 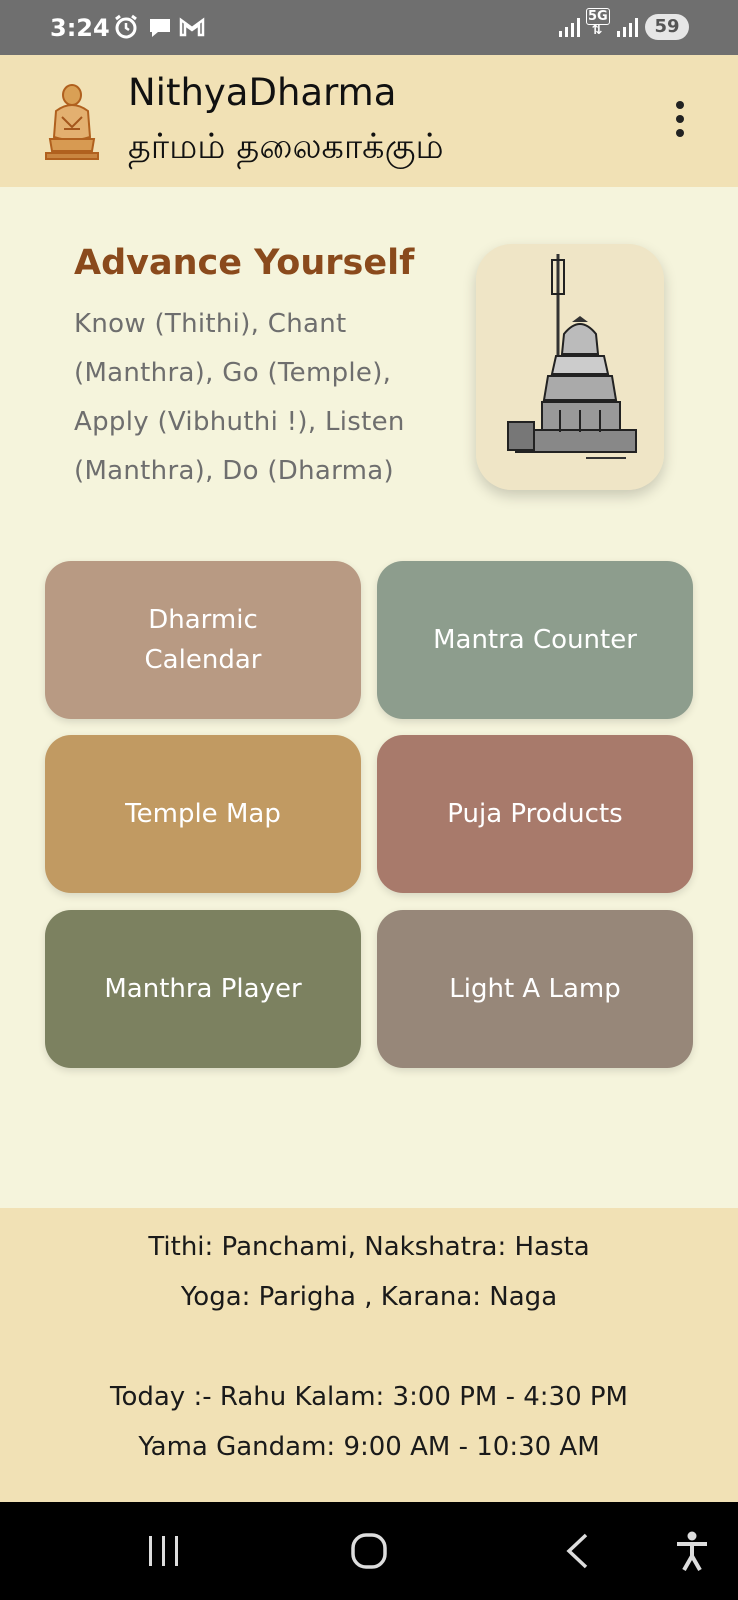 I want to click on recents-icon, so click(x=164, y=1551).